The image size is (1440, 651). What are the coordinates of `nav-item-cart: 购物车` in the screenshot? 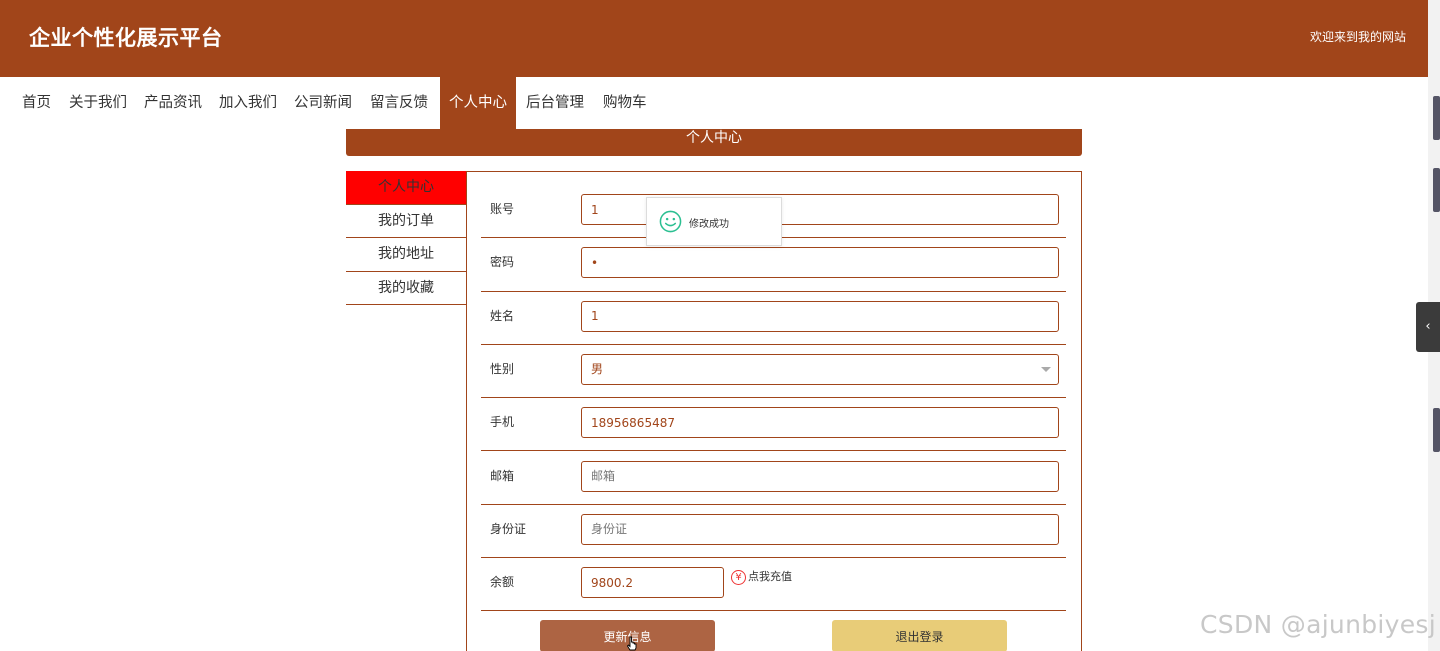 It's located at (625, 103).